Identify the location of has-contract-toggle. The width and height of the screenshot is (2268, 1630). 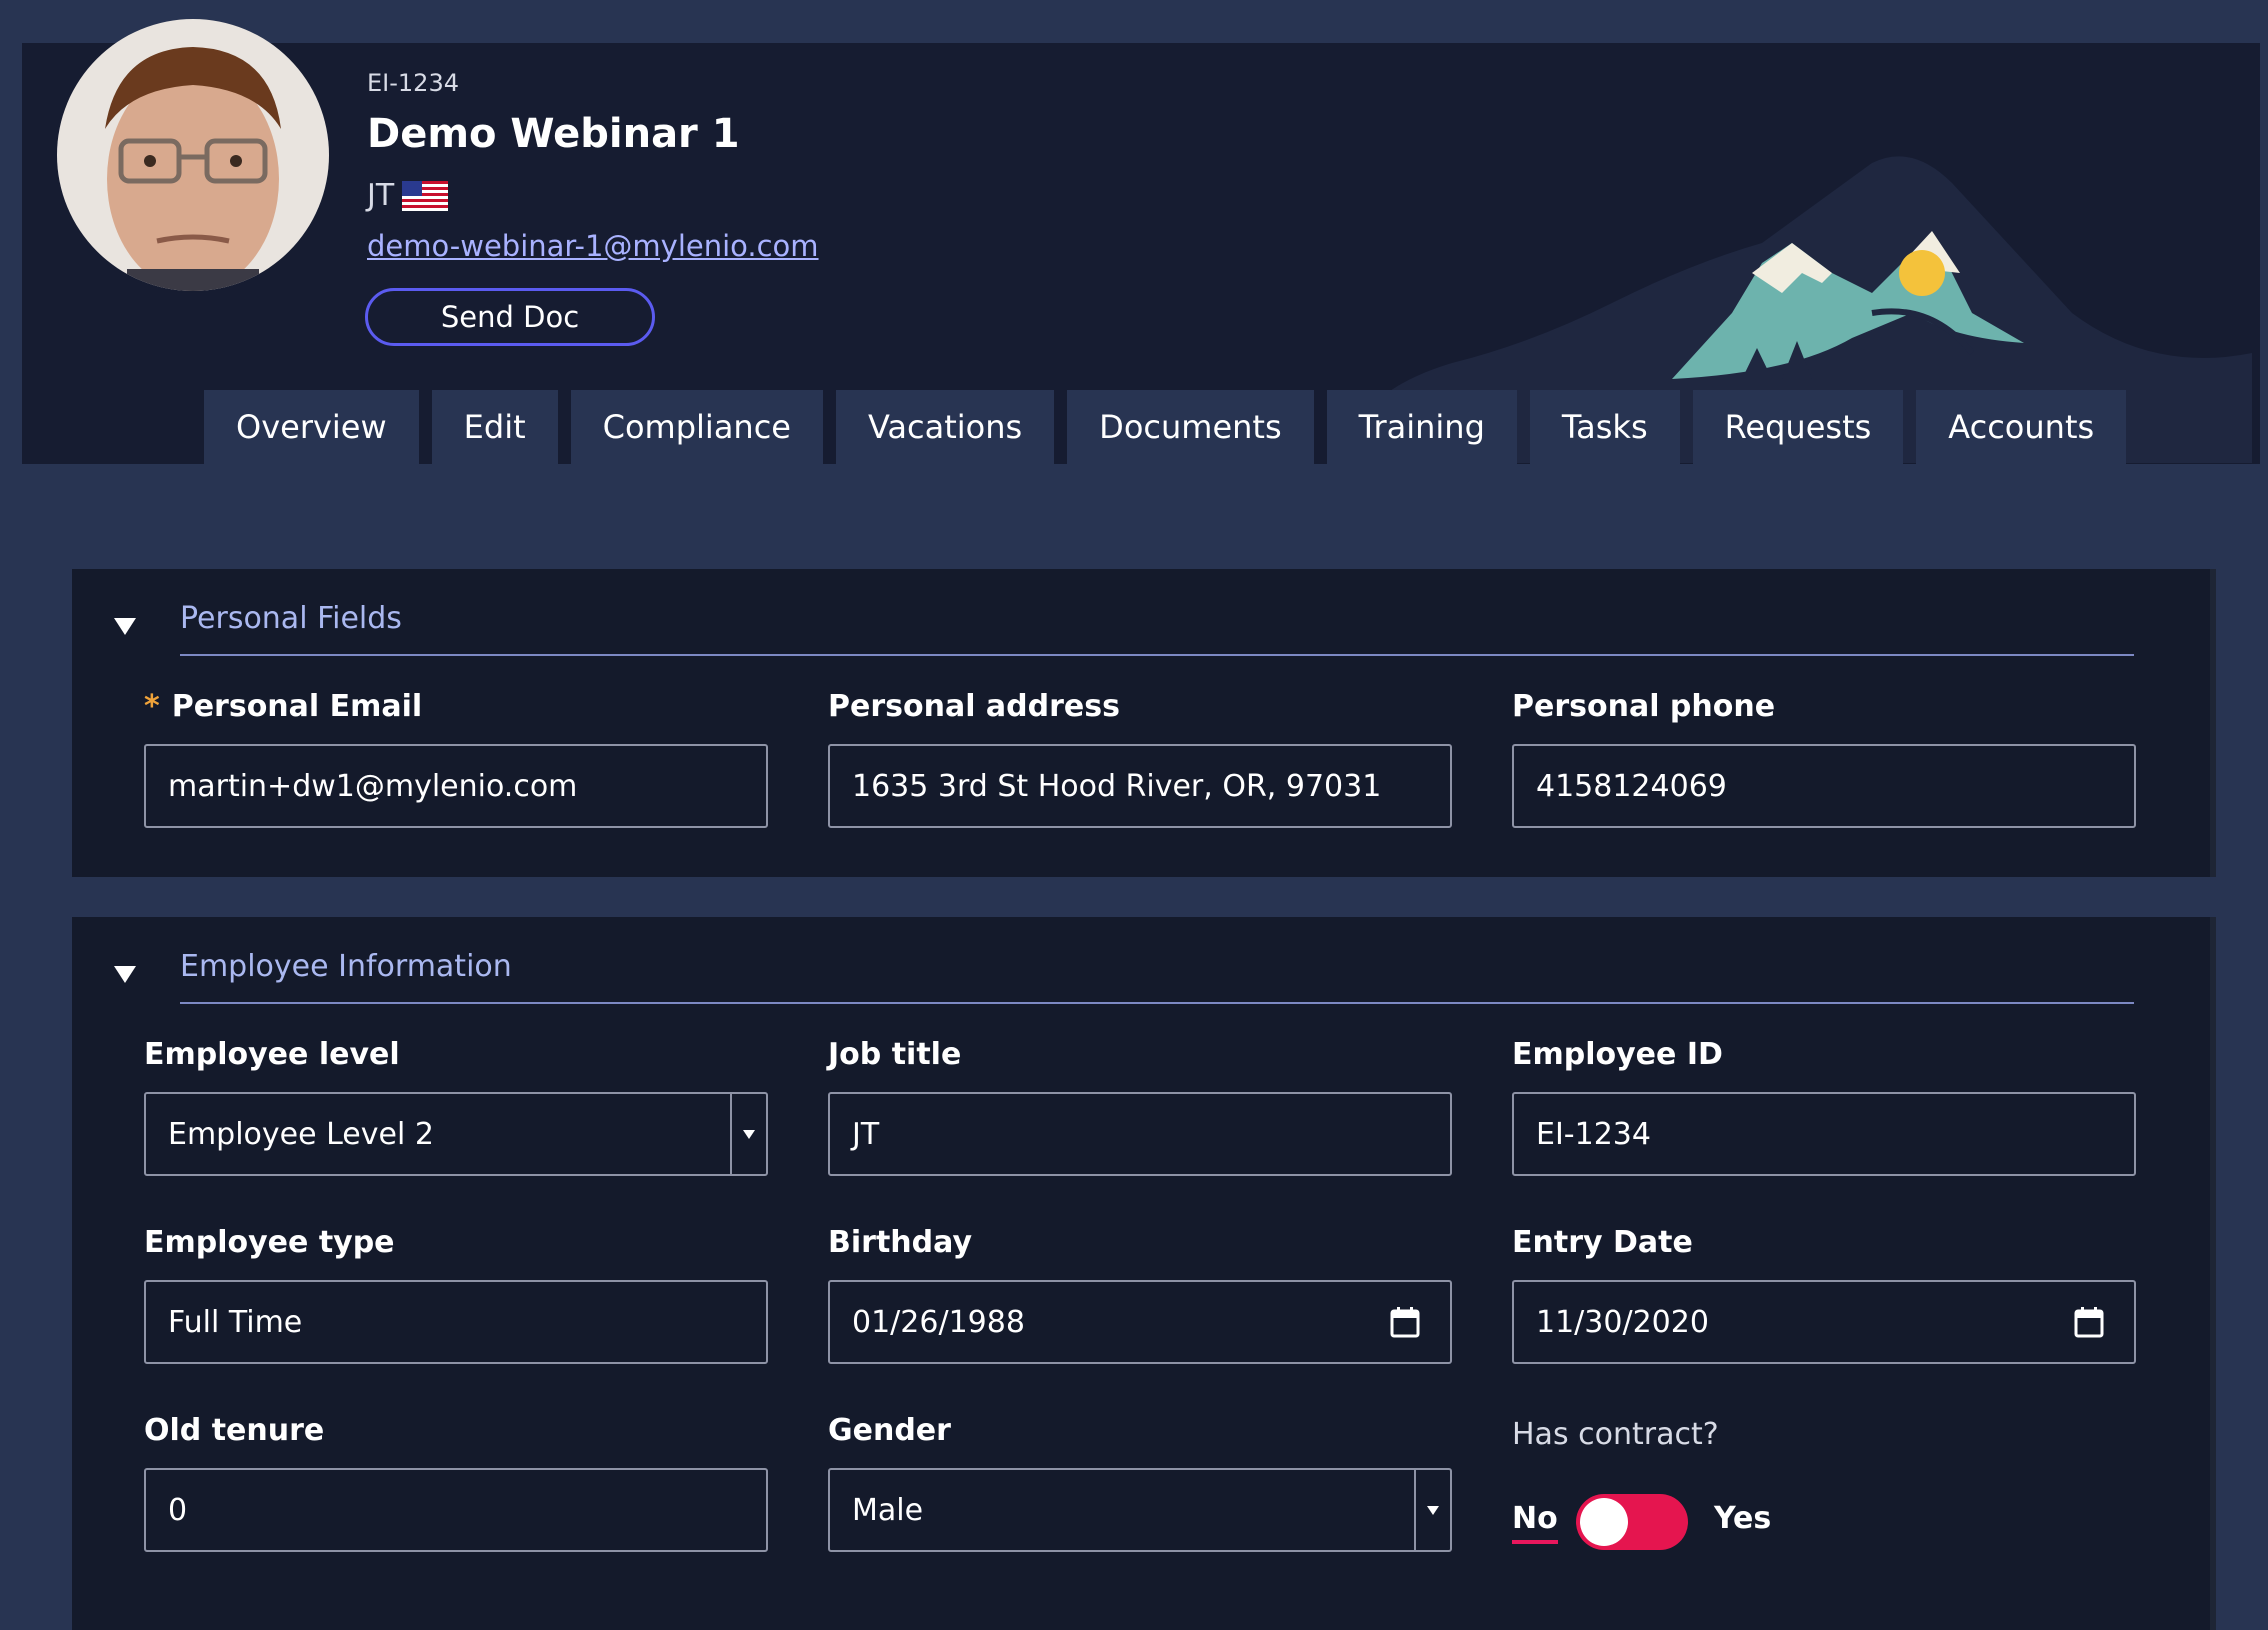
(1632, 1522).